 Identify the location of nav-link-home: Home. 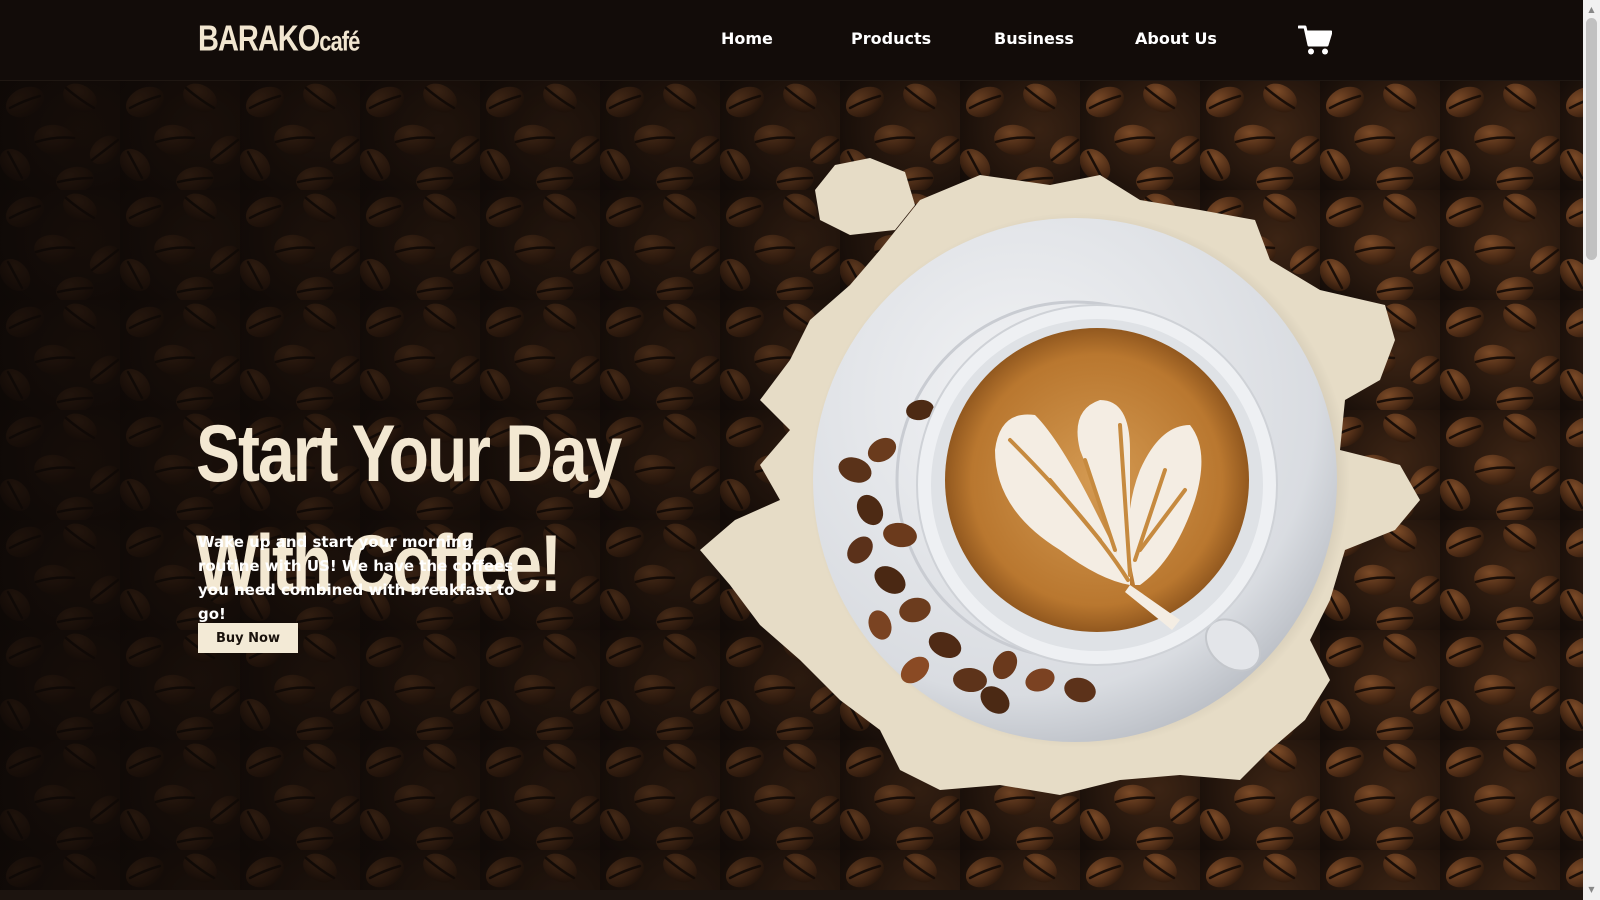
(747, 38).